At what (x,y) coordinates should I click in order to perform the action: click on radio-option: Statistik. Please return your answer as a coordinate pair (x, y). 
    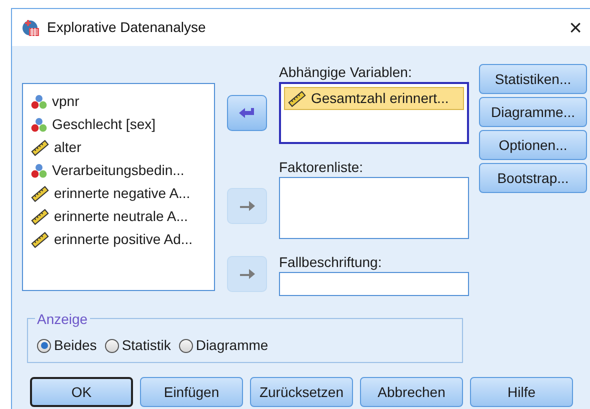
    Looking at the image, I should click on (137, 345).